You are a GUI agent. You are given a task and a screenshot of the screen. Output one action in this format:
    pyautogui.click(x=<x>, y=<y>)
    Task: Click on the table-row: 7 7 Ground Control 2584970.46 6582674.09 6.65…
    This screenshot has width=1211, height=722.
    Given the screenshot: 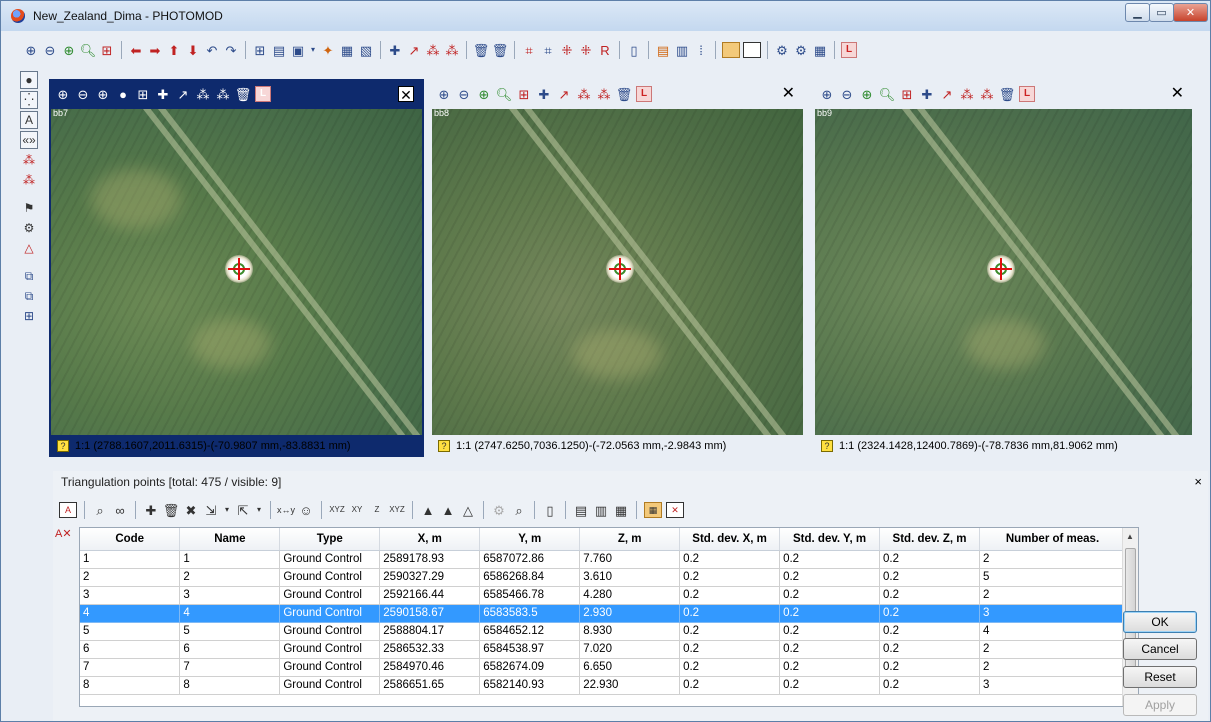 What is the action you would take?
    pyautogui.click(x=603, y=667)
    